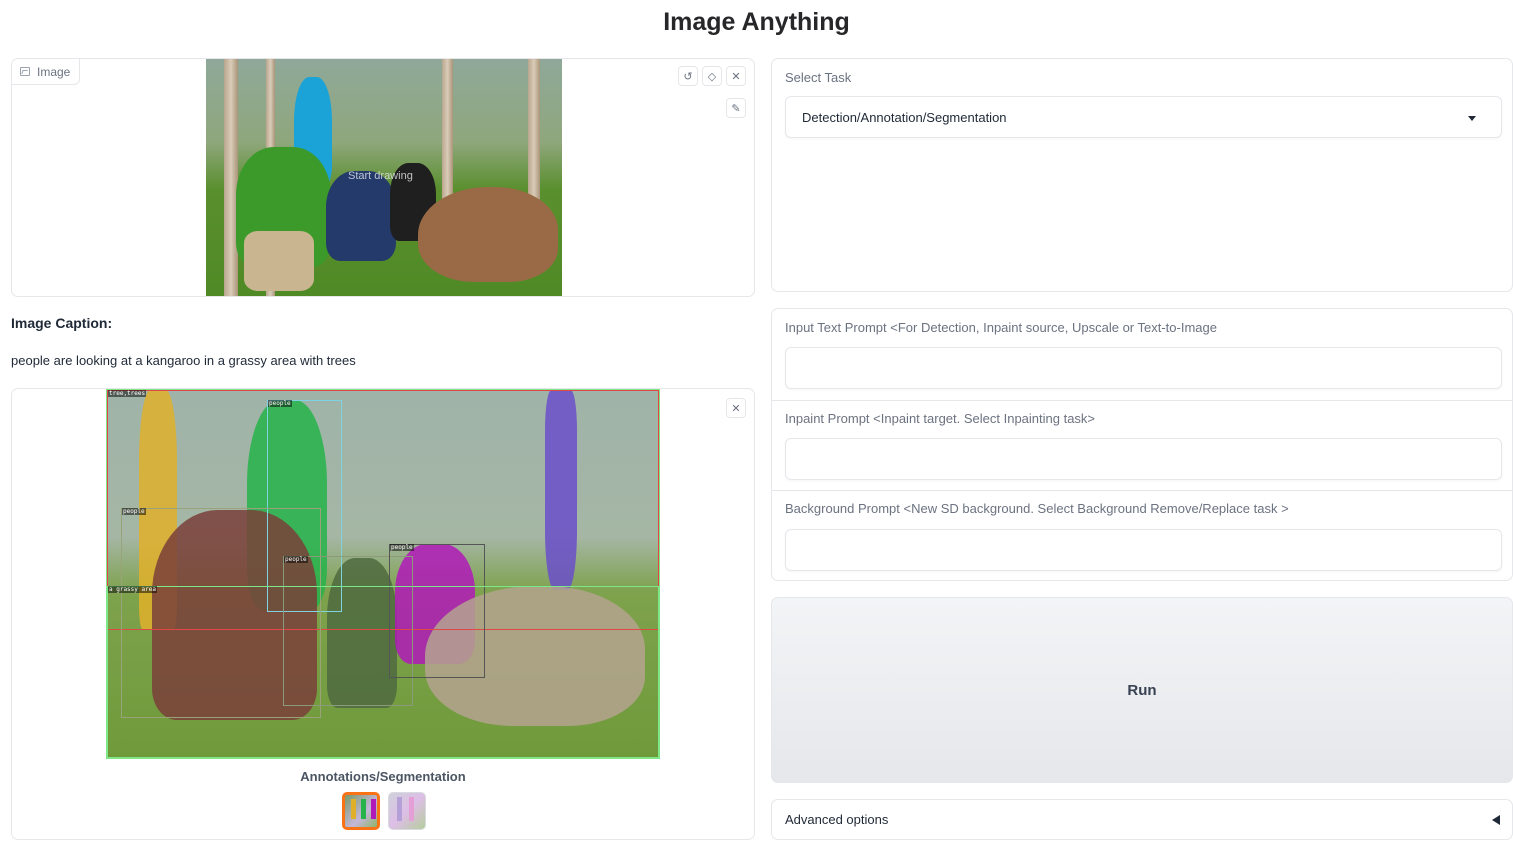  I want to click on kangaroo, so click(488, 234).